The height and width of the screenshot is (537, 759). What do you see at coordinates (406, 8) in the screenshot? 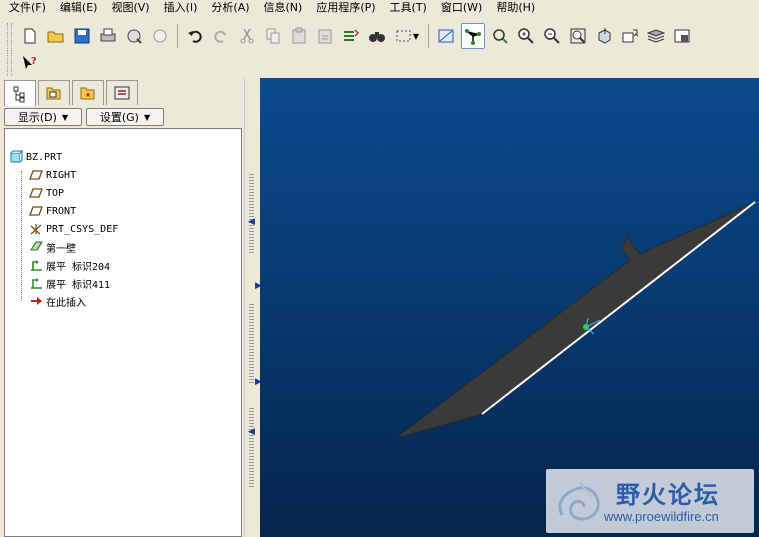
I see `menu-tools: 工具(T)` at bounding box center [406, 8].